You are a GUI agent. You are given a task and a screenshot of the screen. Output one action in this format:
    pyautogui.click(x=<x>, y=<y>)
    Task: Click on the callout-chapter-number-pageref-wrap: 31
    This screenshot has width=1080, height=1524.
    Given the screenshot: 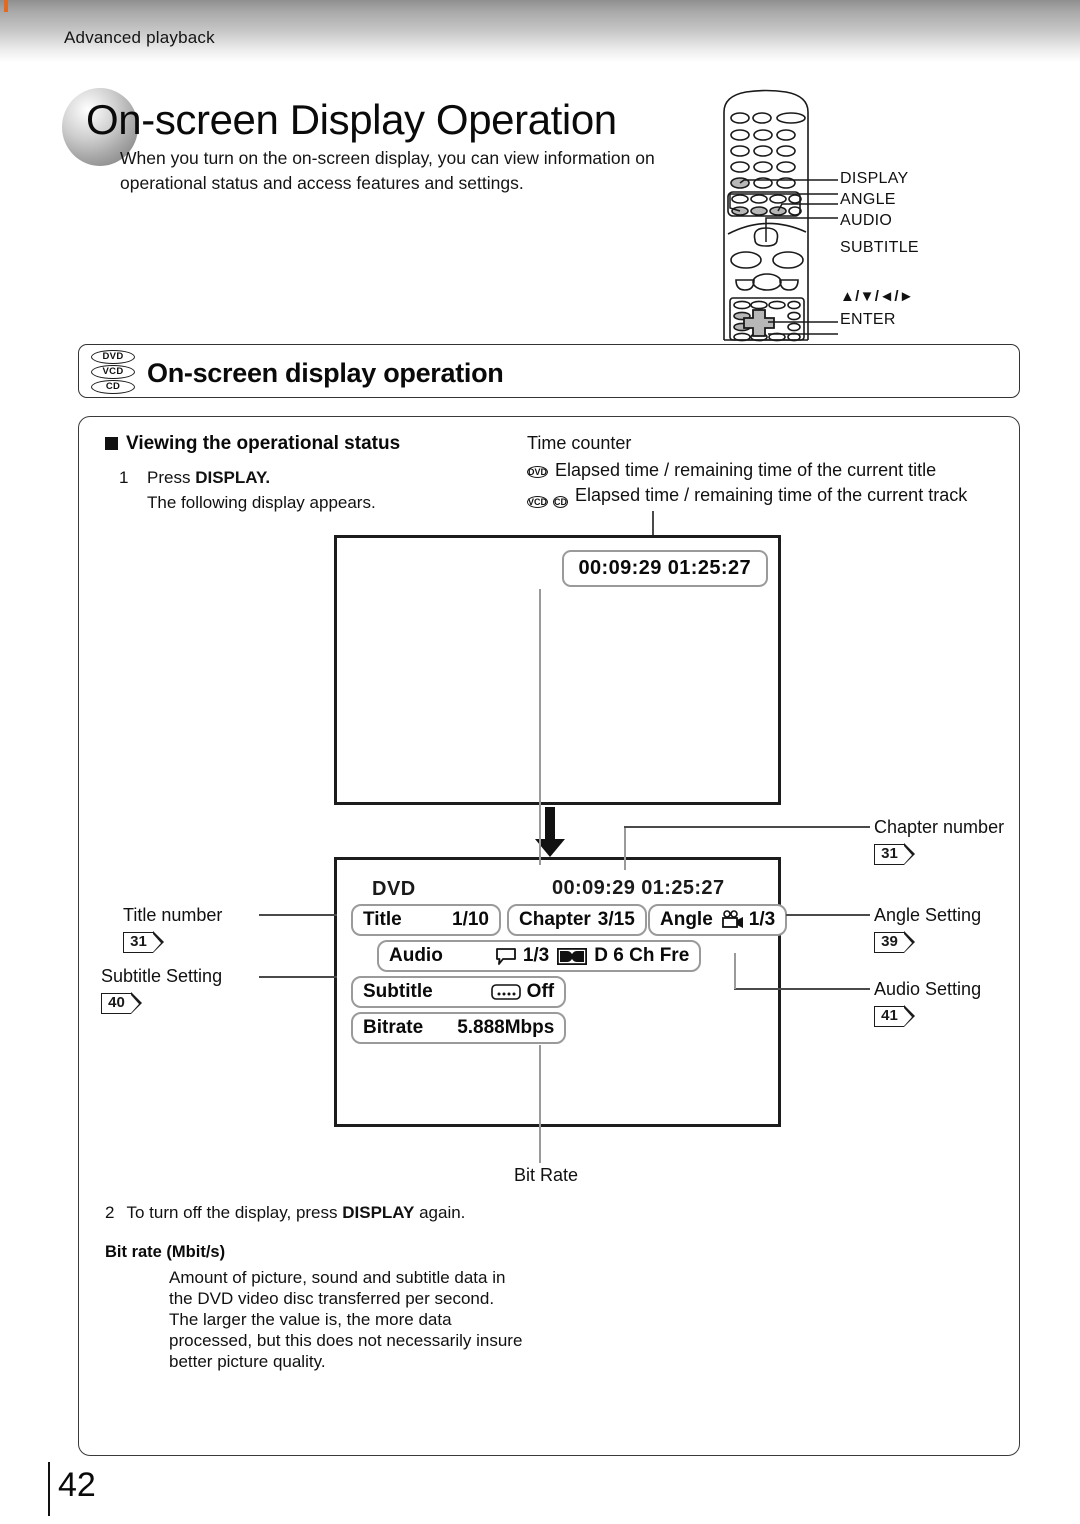 What is the action you would take?
    pyautogui.click(x=894, y=853)
    